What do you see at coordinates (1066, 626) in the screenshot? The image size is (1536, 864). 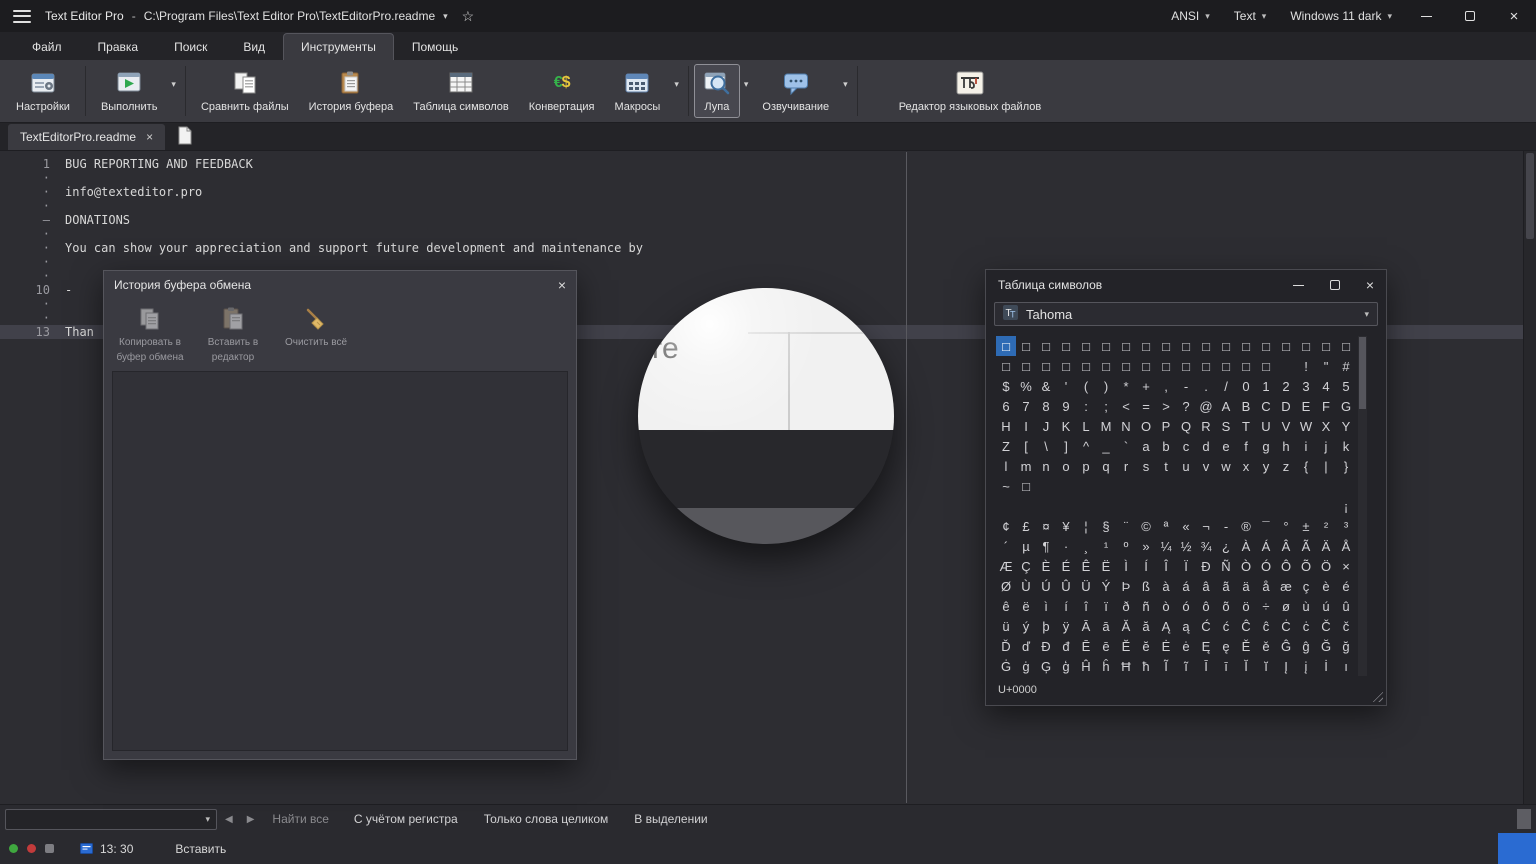 I see `char-cell: ÿ` at bounding box center [1066, 626].